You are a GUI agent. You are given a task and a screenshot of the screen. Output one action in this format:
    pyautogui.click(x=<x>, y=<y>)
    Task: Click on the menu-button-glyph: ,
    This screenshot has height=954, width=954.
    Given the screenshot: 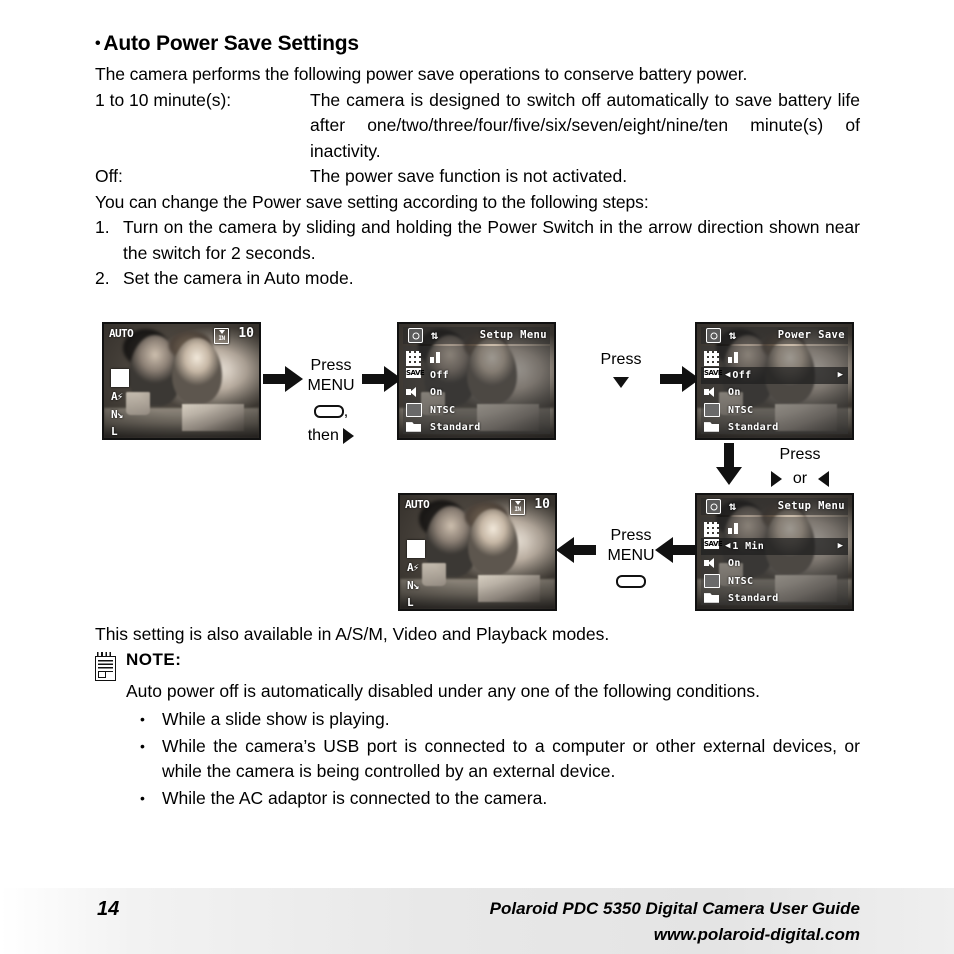 What is the action you would take?
    pyautogui.click(x=331, y=412)
    